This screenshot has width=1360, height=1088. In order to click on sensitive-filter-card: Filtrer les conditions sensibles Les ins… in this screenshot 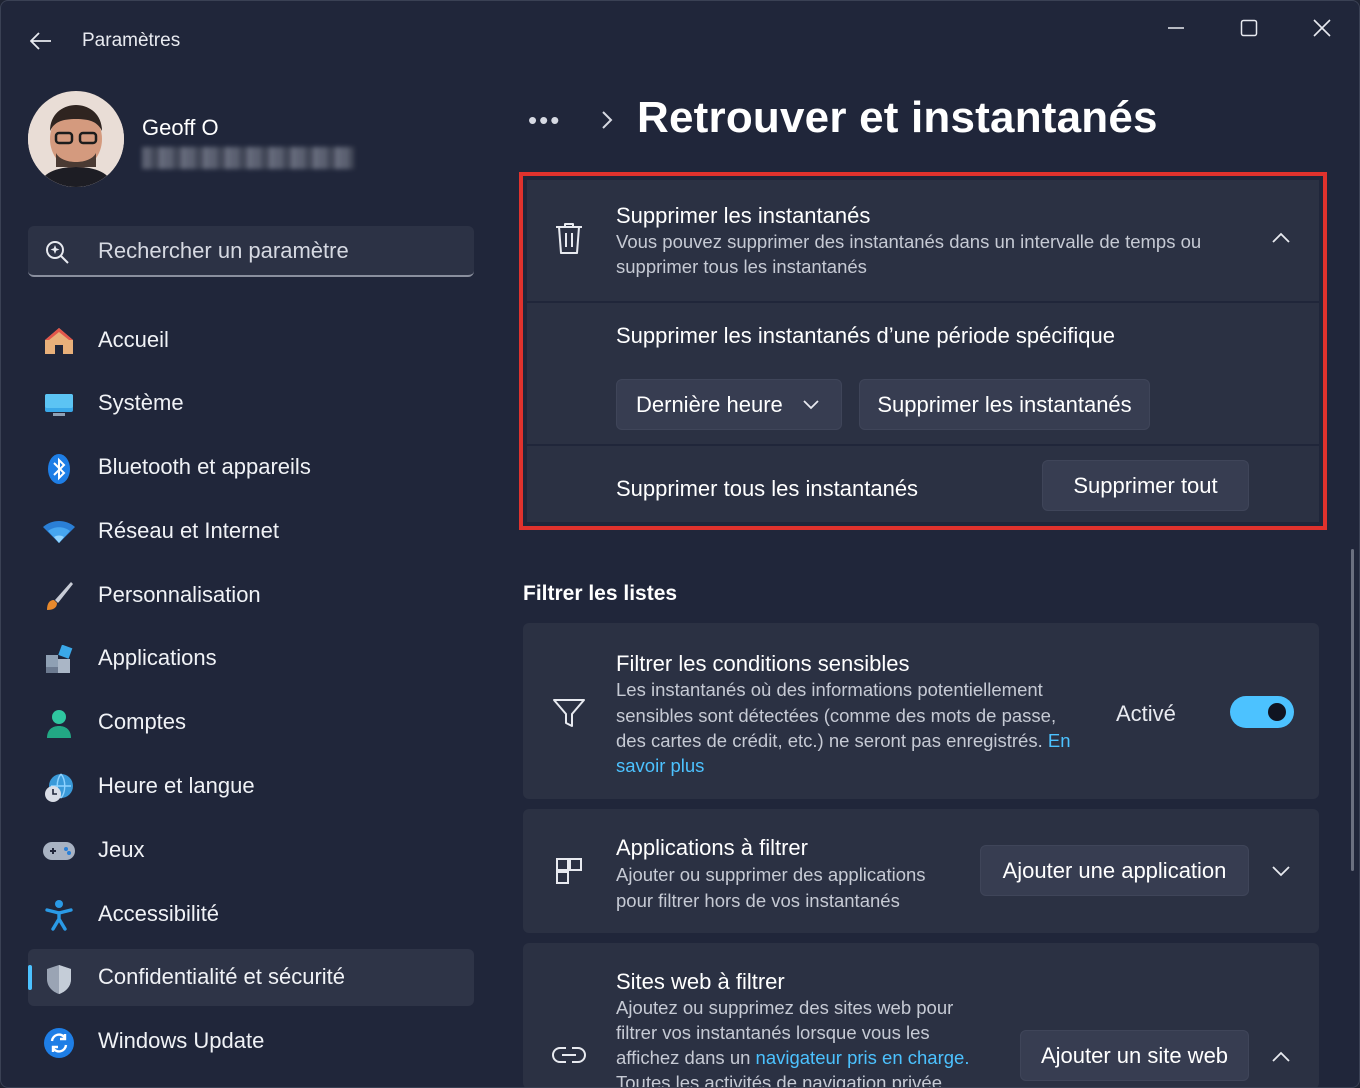, I will do `click(921, 711)`.